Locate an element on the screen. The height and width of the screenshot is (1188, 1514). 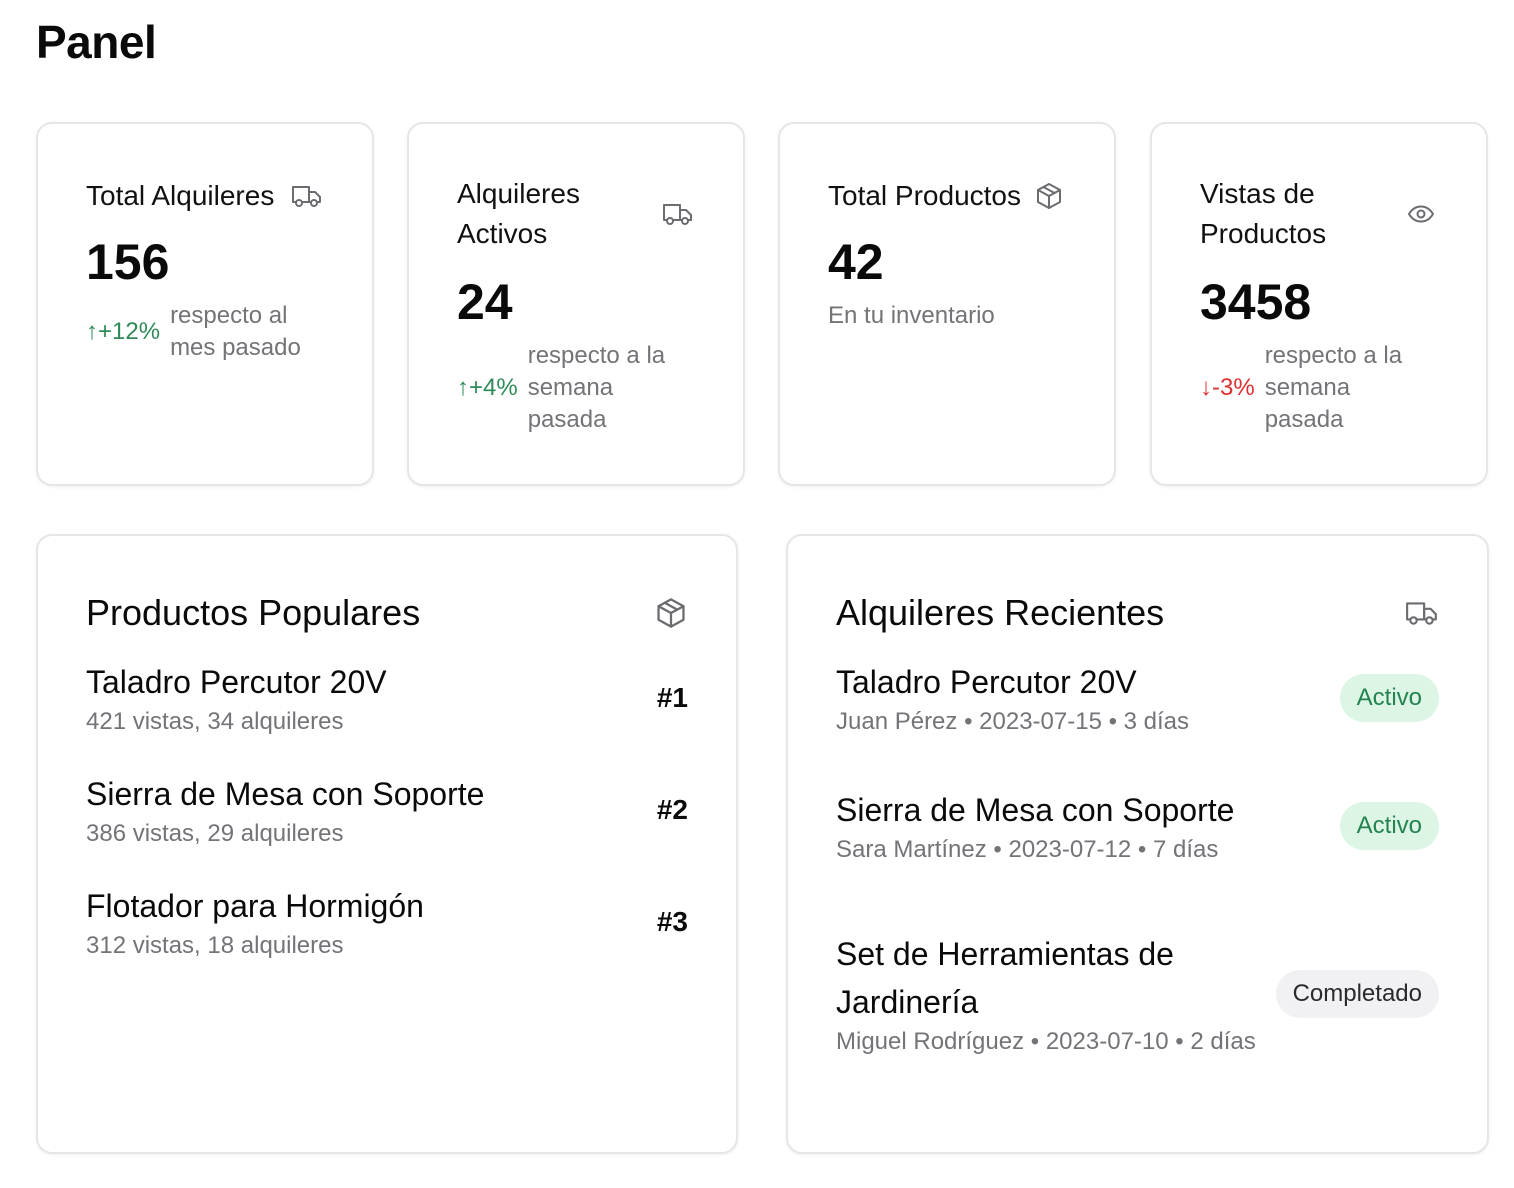
stat-delta: ↓-3% is located at coordinates (1227, 387).